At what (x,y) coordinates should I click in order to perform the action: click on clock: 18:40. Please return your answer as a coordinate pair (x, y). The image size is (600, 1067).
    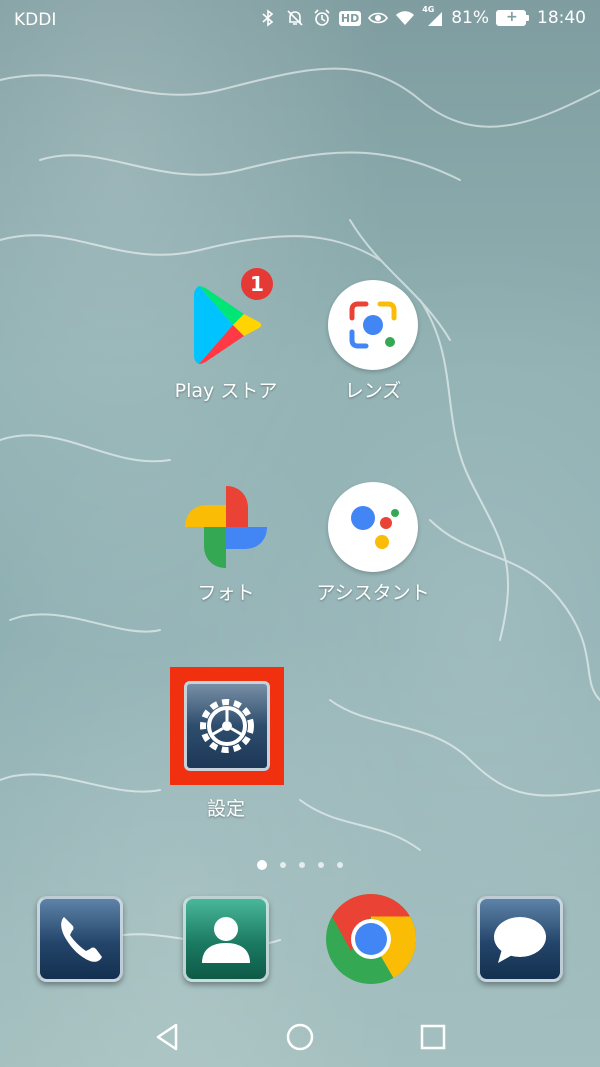
    Looking at the image, I should click on (561, 18).